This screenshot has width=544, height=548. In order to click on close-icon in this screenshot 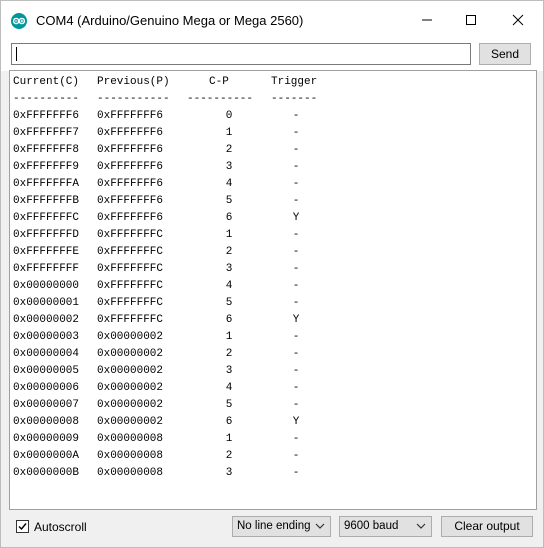, I will do `click(518, 20)`.